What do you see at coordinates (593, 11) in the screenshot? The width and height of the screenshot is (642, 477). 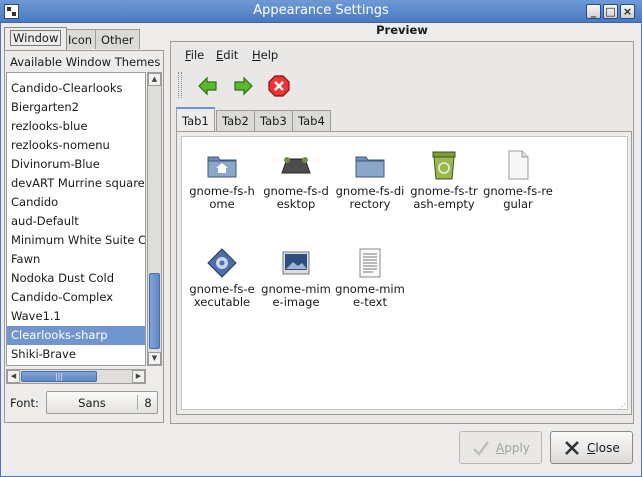 I see `minimize-button: _` at bounding box center [593, 11].